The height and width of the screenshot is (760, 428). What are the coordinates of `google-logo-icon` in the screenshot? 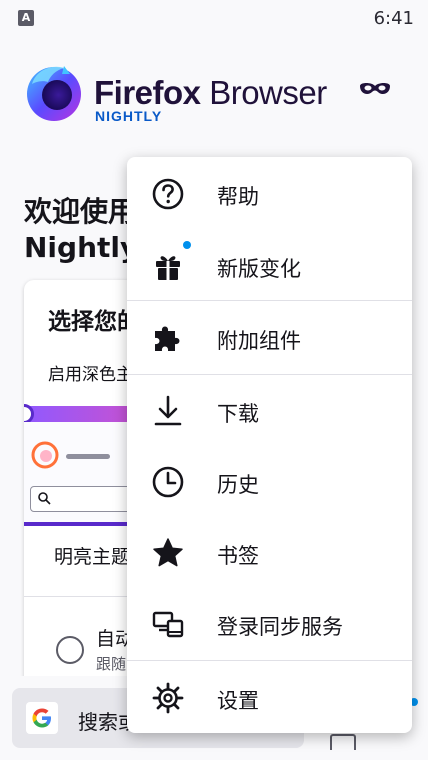 It's located at (42, 718).